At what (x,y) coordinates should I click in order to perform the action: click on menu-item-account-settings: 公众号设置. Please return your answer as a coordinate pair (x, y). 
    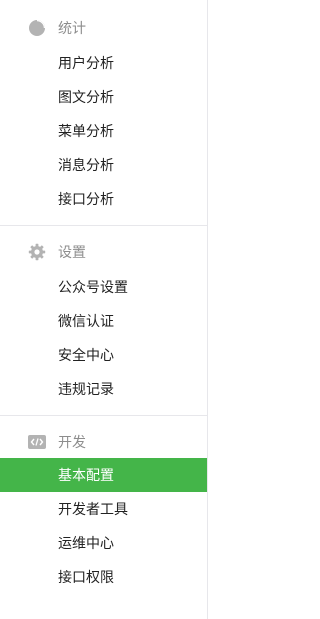
    Looking at the image, I should click on (103, 287).